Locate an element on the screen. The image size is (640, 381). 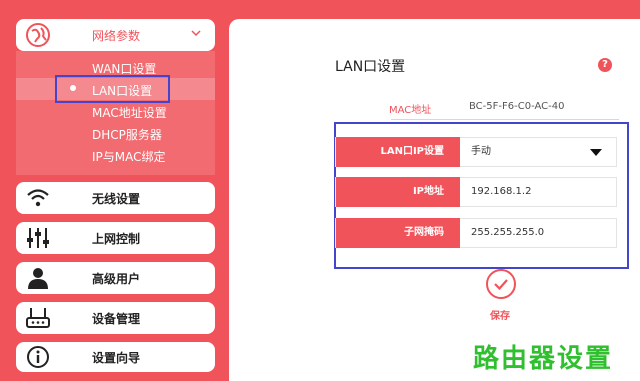
lan-ip-mode-select: LAN口IP设置 手动 is located at coordinates (476, 152).